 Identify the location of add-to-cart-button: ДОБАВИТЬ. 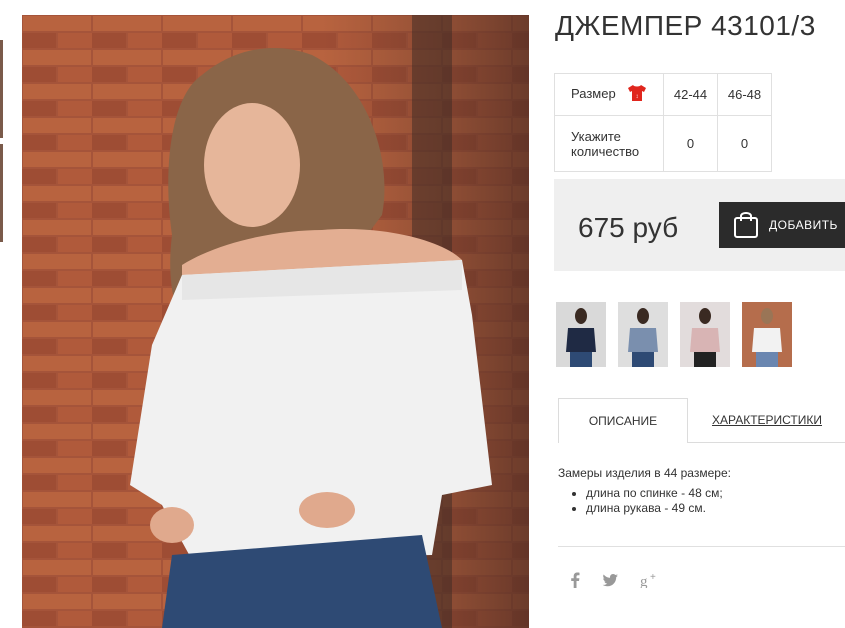
(782, 225).